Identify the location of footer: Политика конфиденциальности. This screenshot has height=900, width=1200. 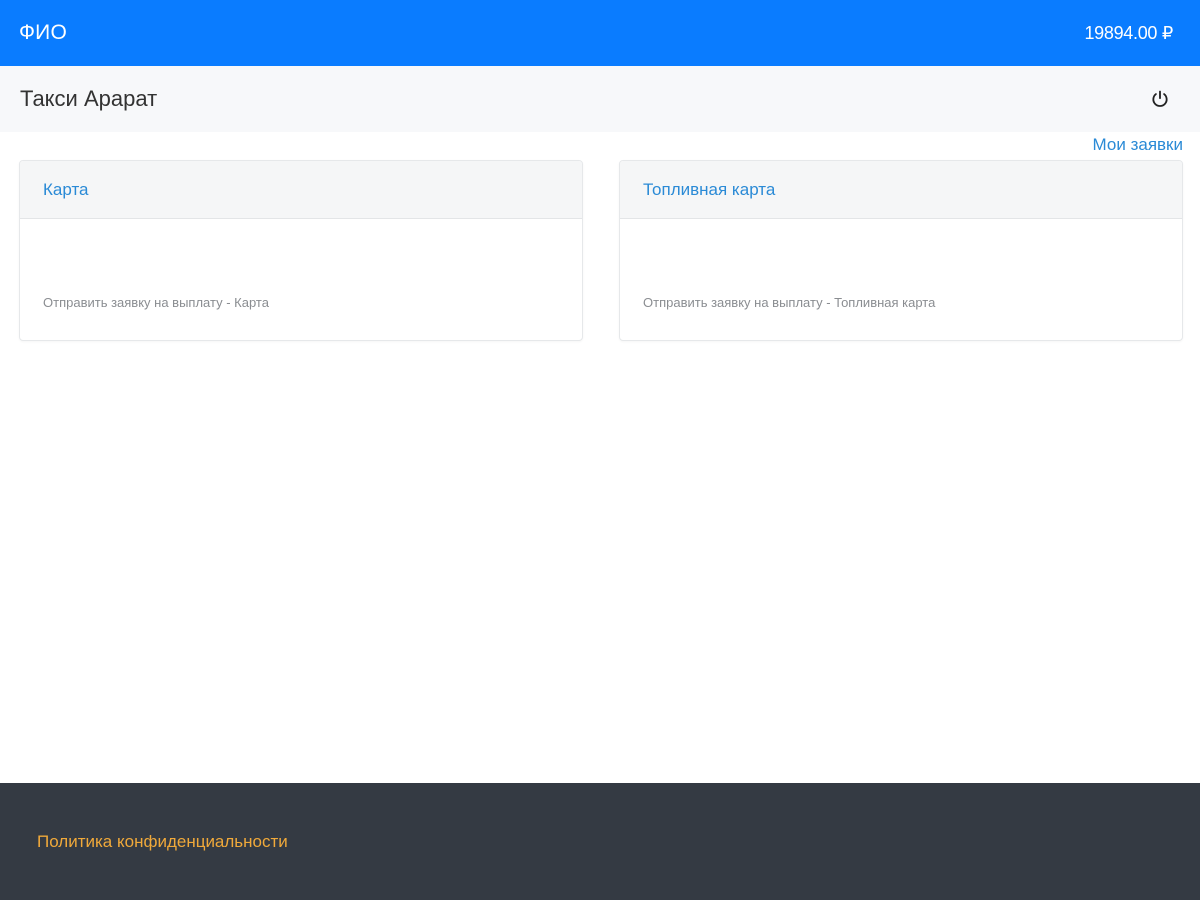
(600, 841).